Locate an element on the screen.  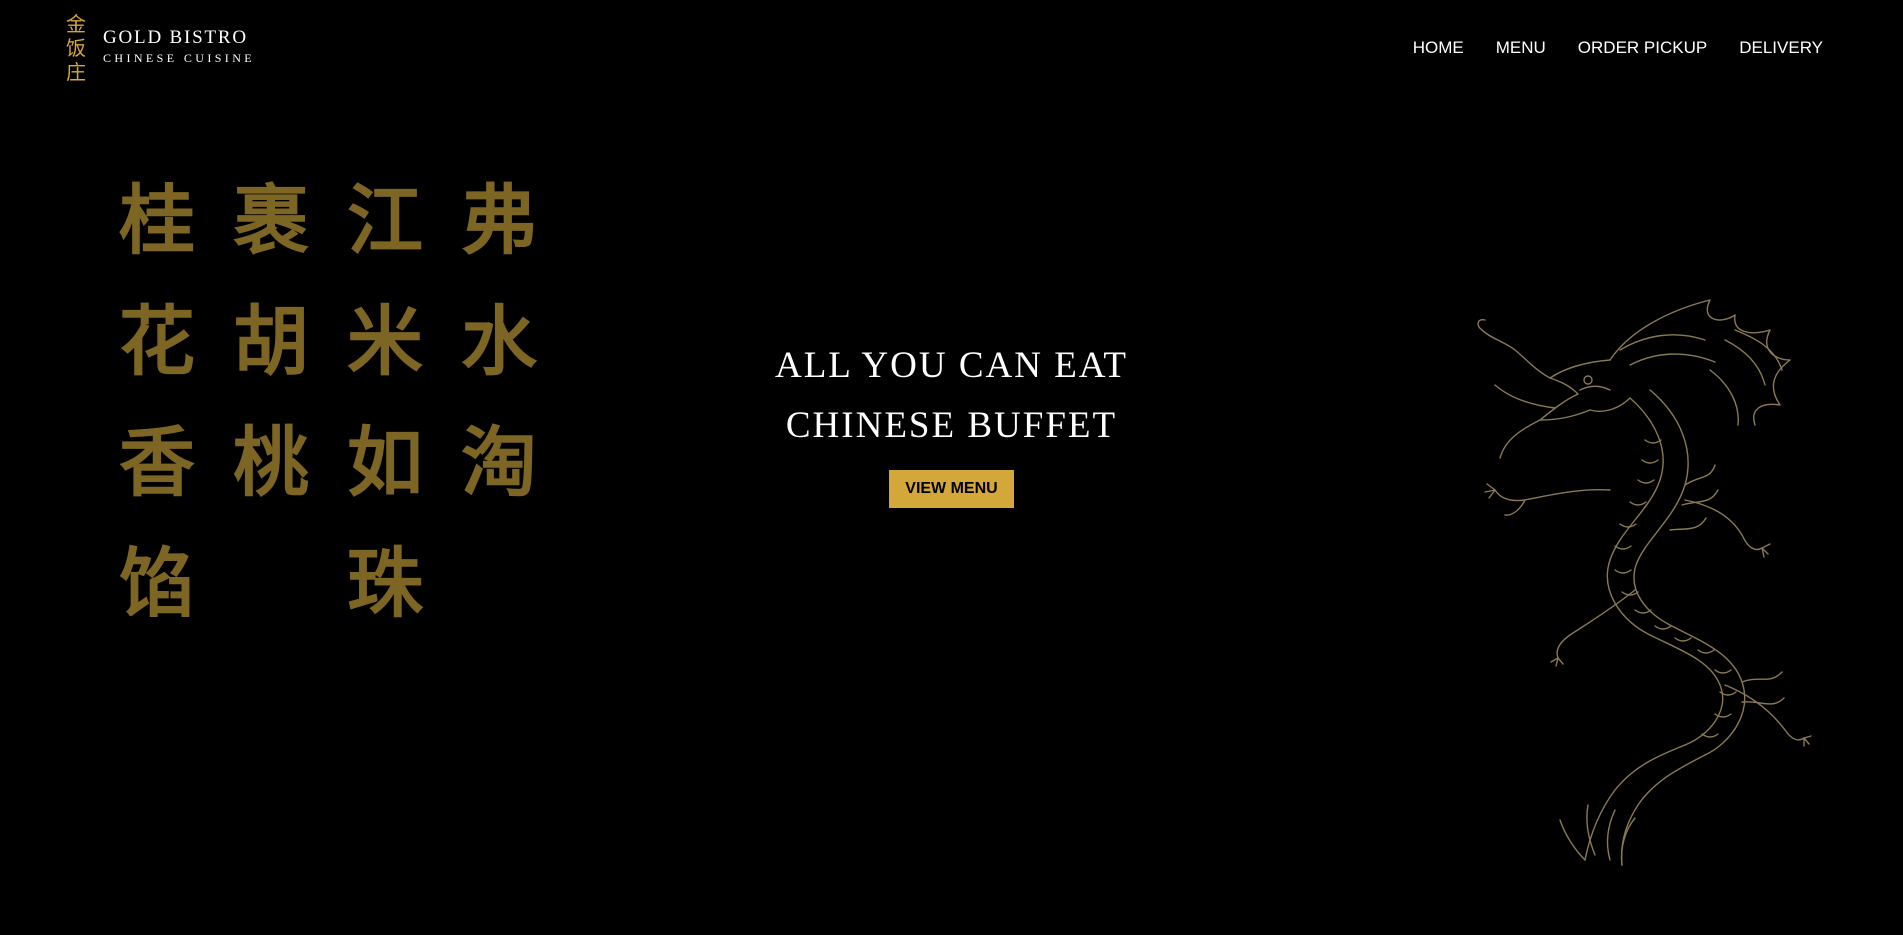
logo-text: GOLD BISTRO CHINESE CUISINE is located at coordinates (179, 47).